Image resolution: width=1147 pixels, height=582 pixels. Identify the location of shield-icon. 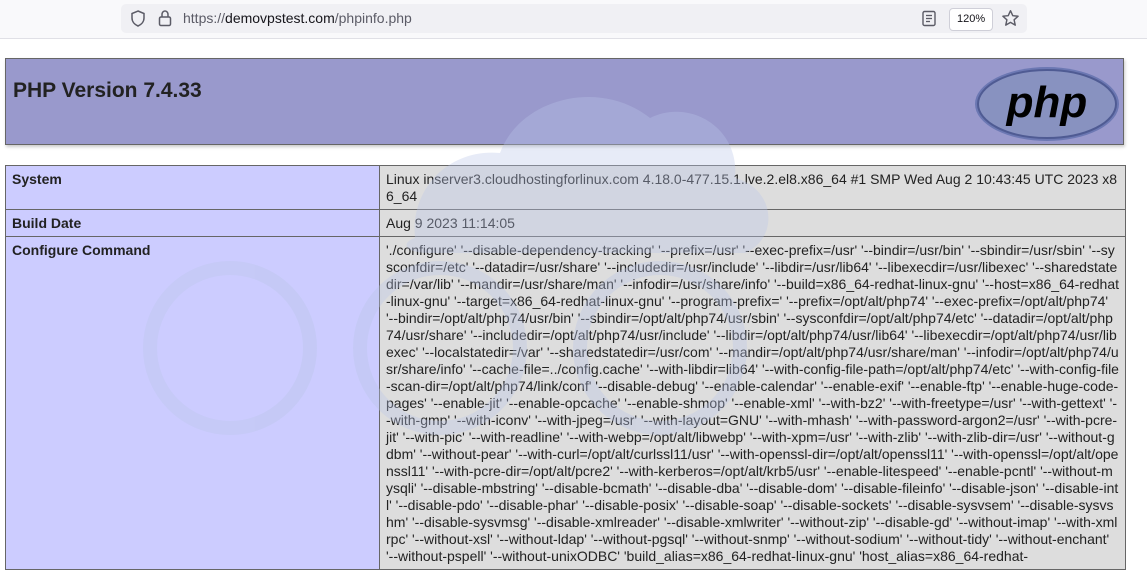
(138, 18).